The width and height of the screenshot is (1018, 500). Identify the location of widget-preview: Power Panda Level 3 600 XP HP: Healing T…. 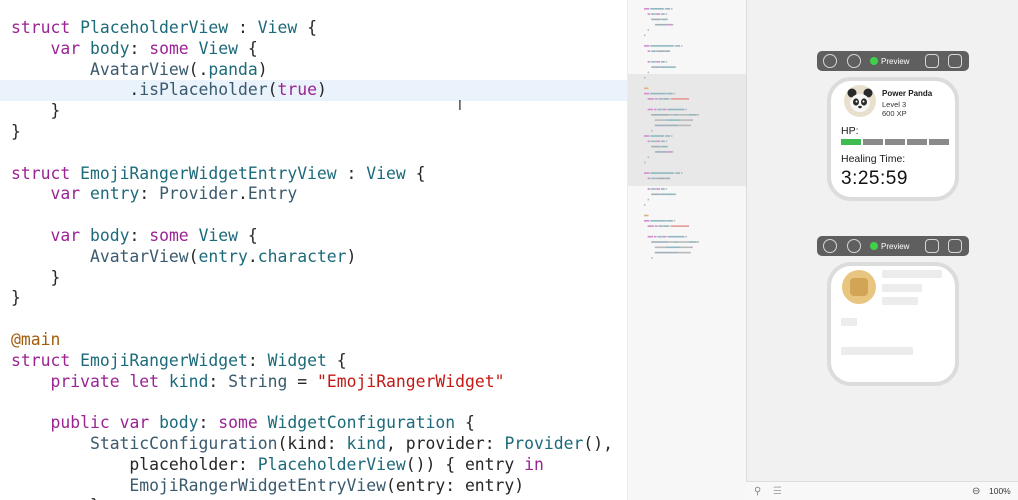
(893, 139).